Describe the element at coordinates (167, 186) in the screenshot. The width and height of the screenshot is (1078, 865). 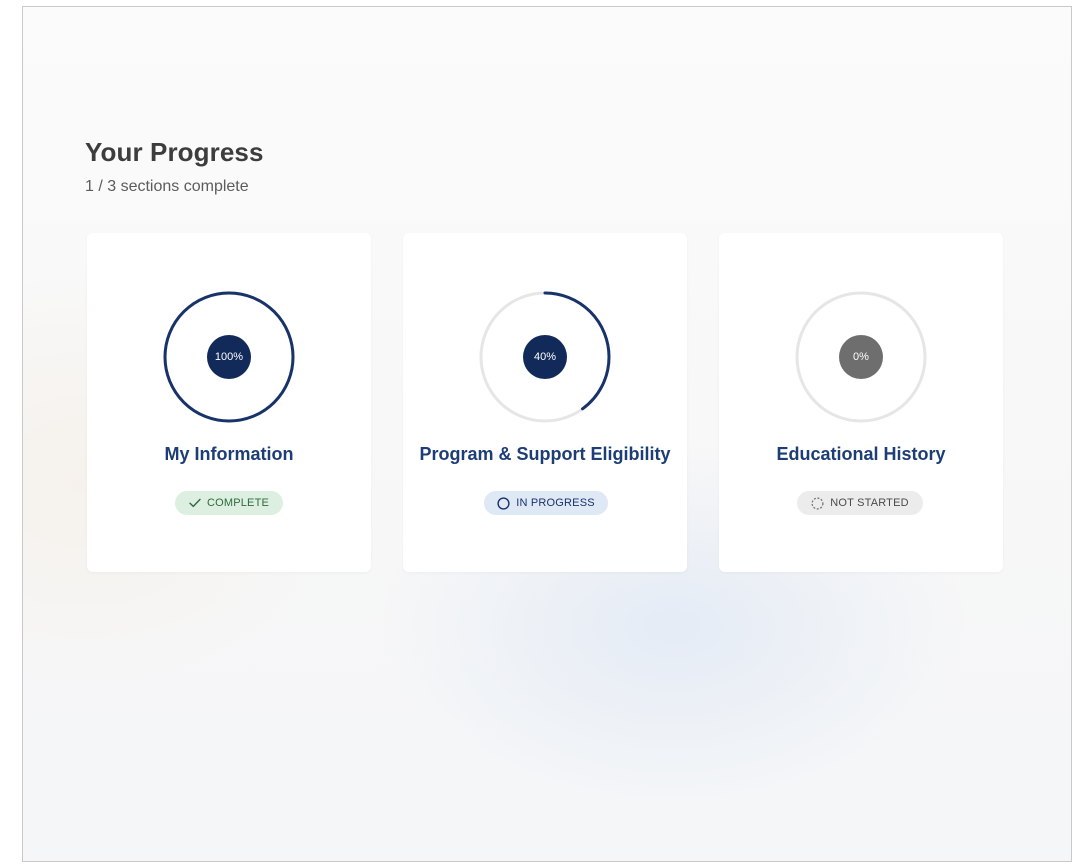
I see `progress-summary: 1 / 3 sections complete` at that location.